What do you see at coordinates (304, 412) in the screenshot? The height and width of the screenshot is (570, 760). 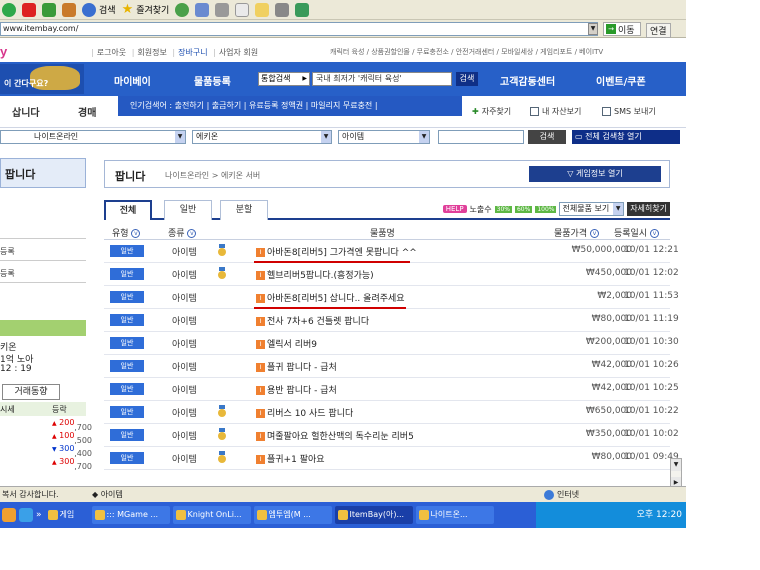 I see `item-name-link: I 리버스 10 사드 팝니다` at bounding box center [304, 412].